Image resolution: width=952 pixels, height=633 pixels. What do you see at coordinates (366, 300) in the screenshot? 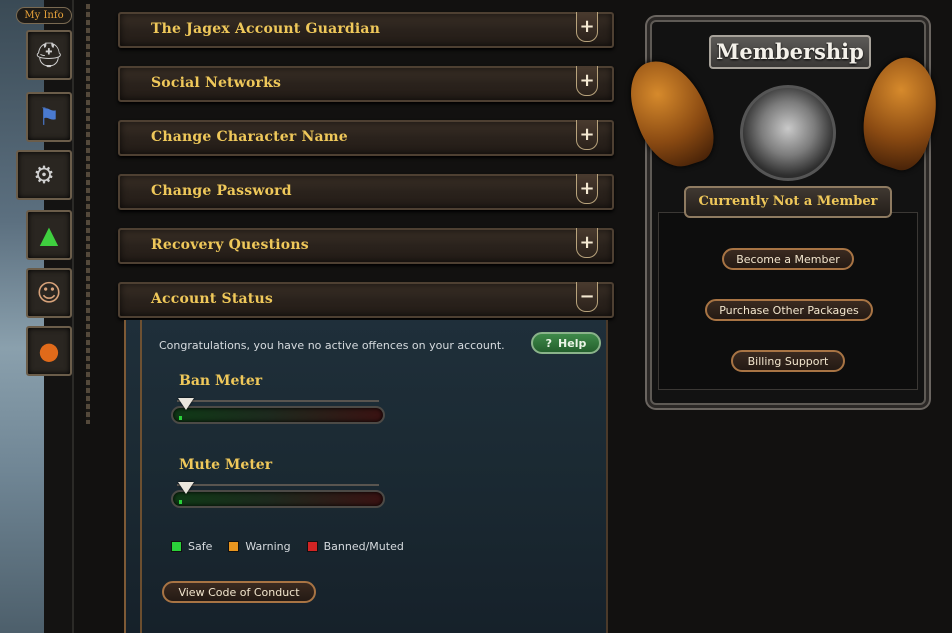
I see `section-account-status: Account Status −` at bounding box center [366, 300].